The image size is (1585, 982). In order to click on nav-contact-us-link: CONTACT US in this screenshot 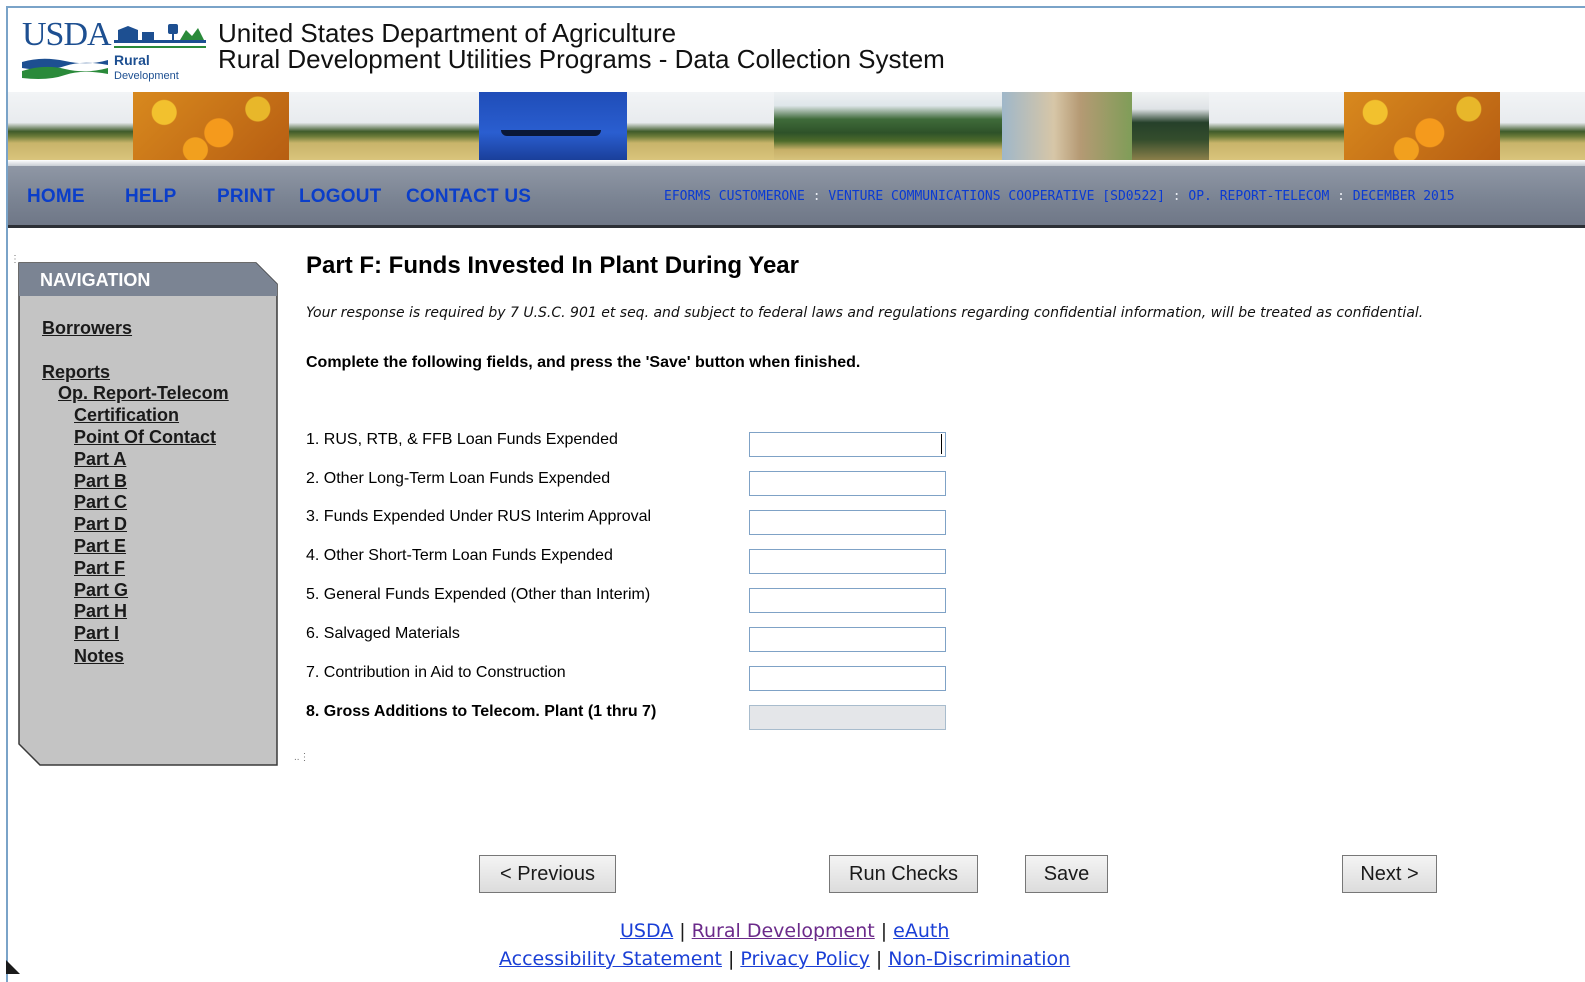, I will do `click(468, 197)`.